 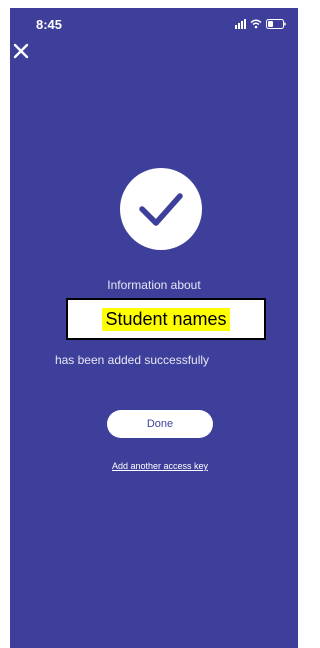 I want to click on status-time: 8:45, so click(x=49, y=24).